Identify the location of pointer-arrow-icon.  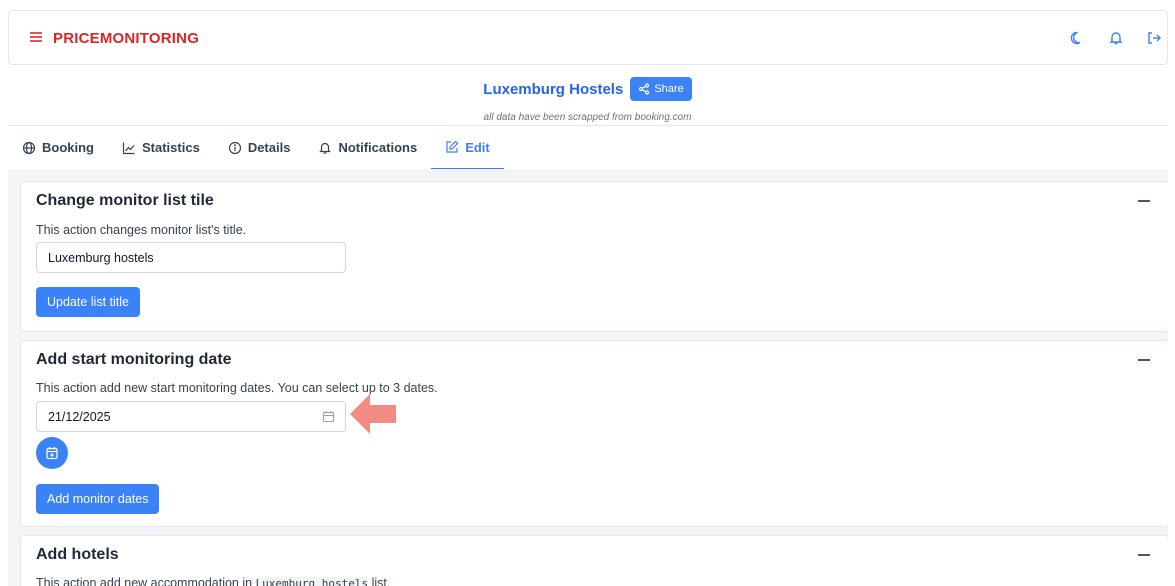
(373, 414).